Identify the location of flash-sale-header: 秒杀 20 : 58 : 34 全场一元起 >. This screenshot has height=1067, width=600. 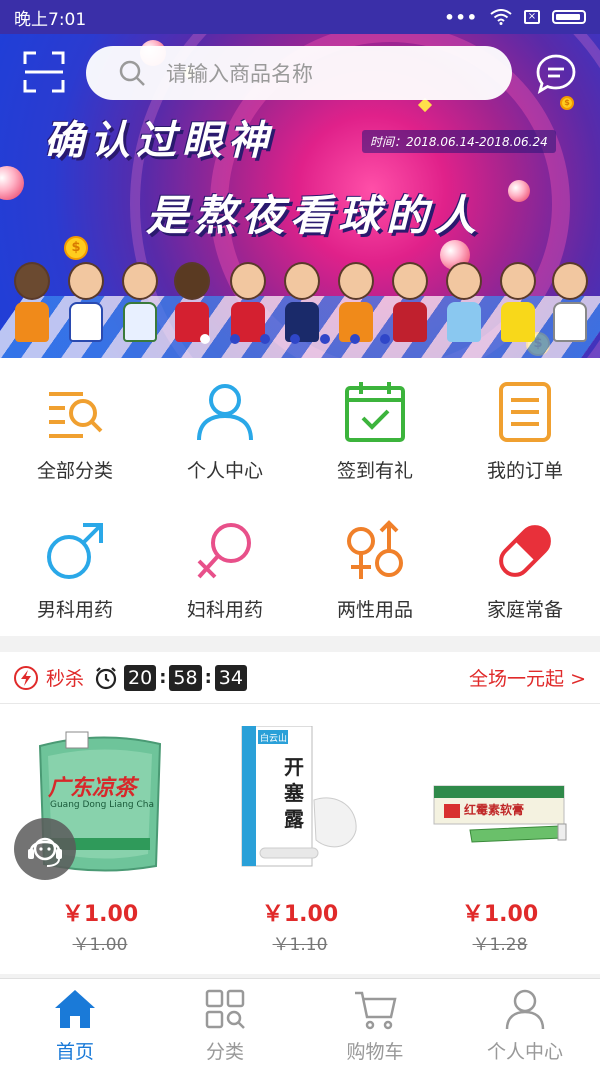
(300, 678).